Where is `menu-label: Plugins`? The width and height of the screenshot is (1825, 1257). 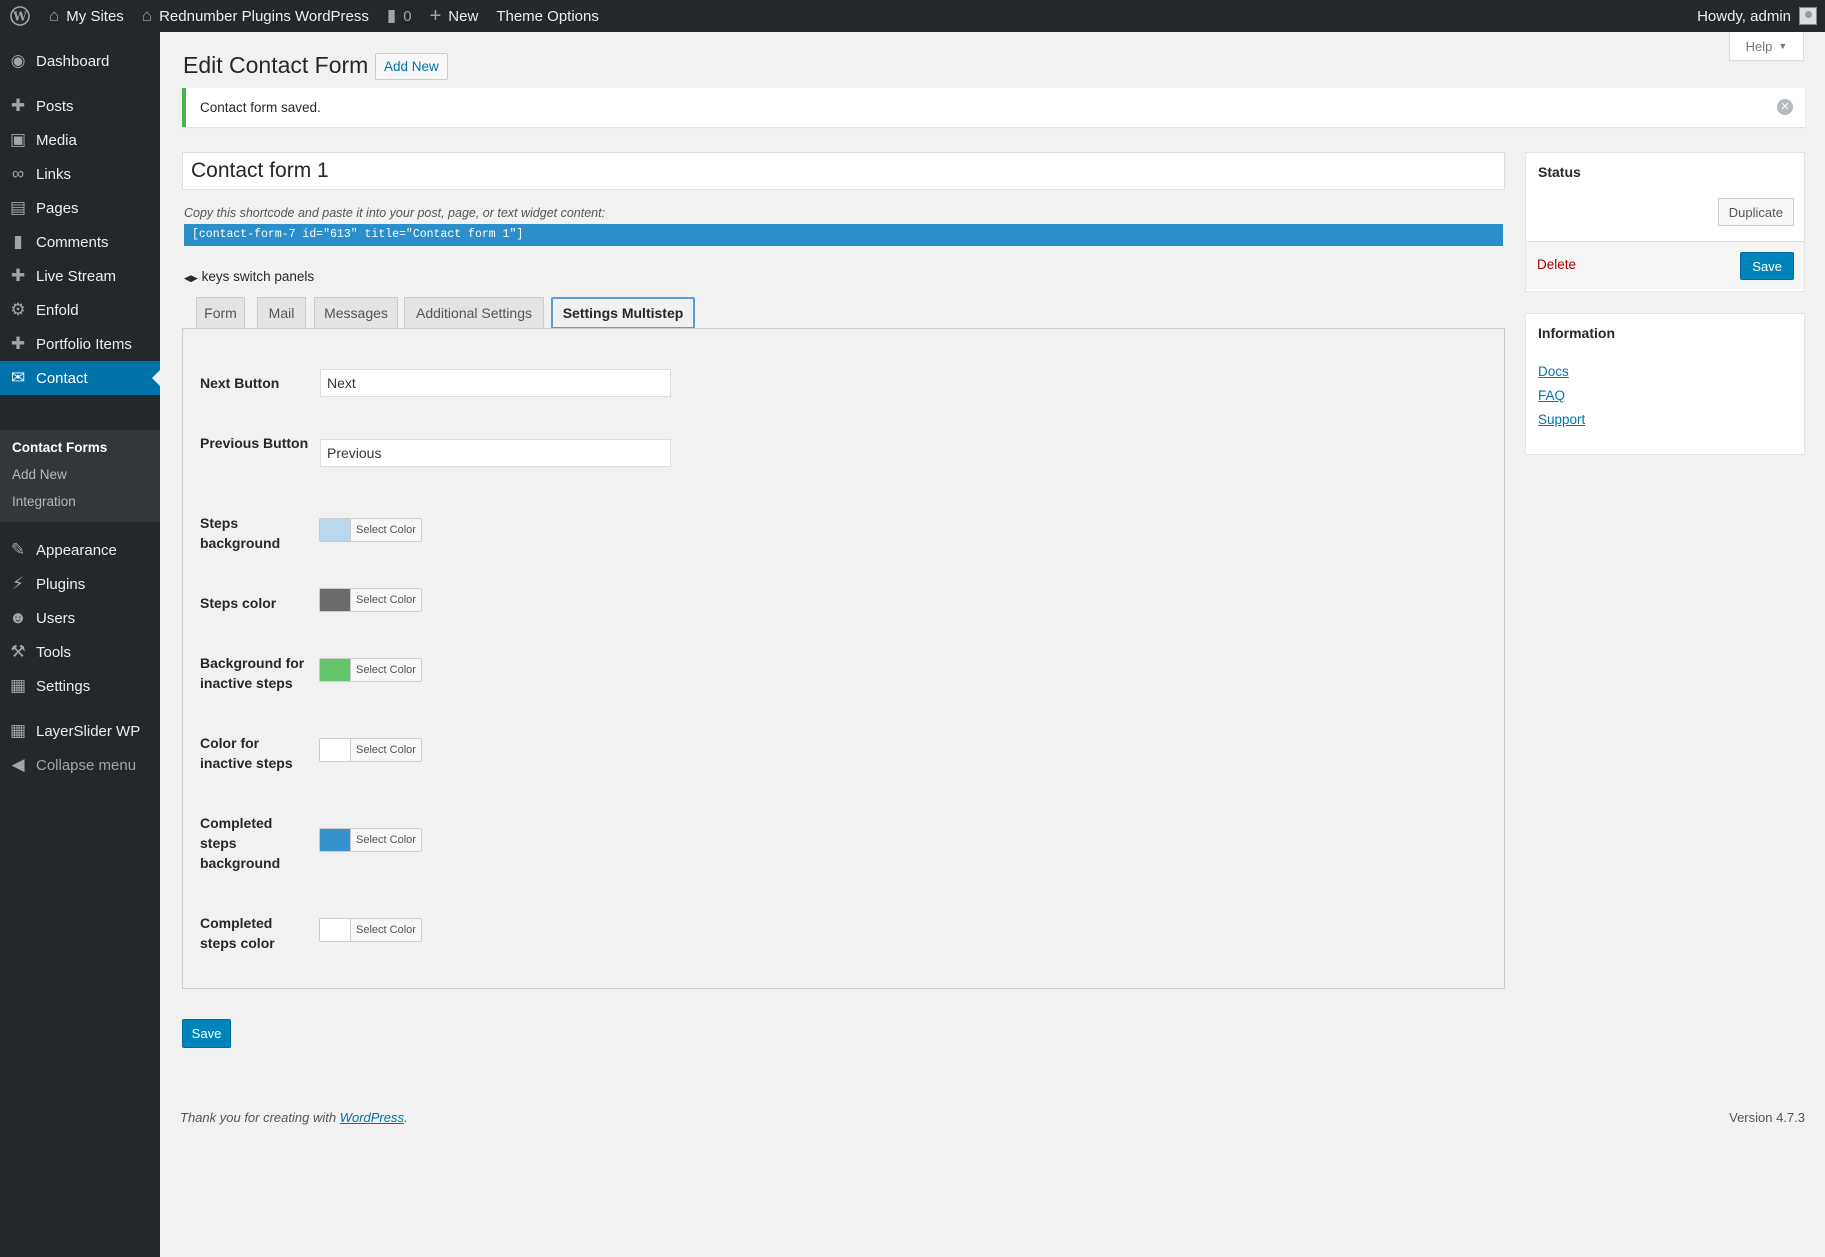
menu-label: Plugins is located at coordinates (61, 584).